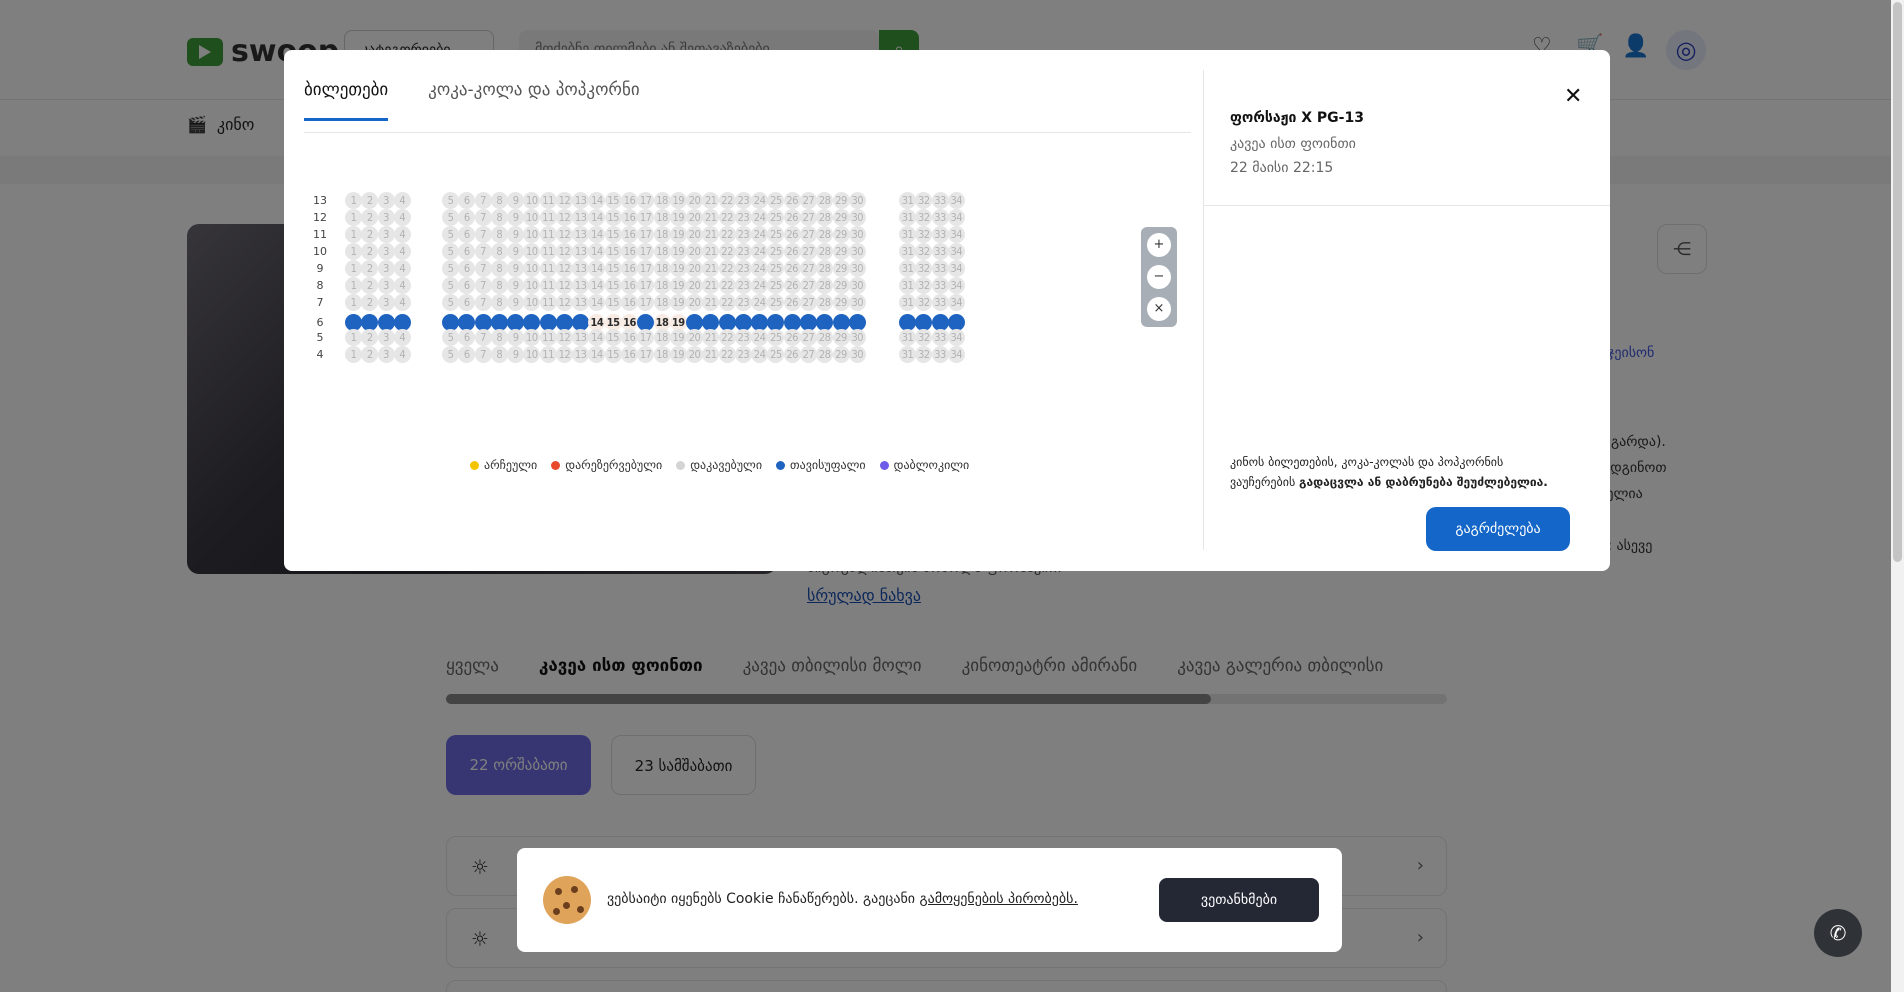  Describe the element at coordinates (533, 100) in the screenshot. I see `tab-coca-cola-popcorn: კოკა-კოლა და პოპკორნი` at that location.